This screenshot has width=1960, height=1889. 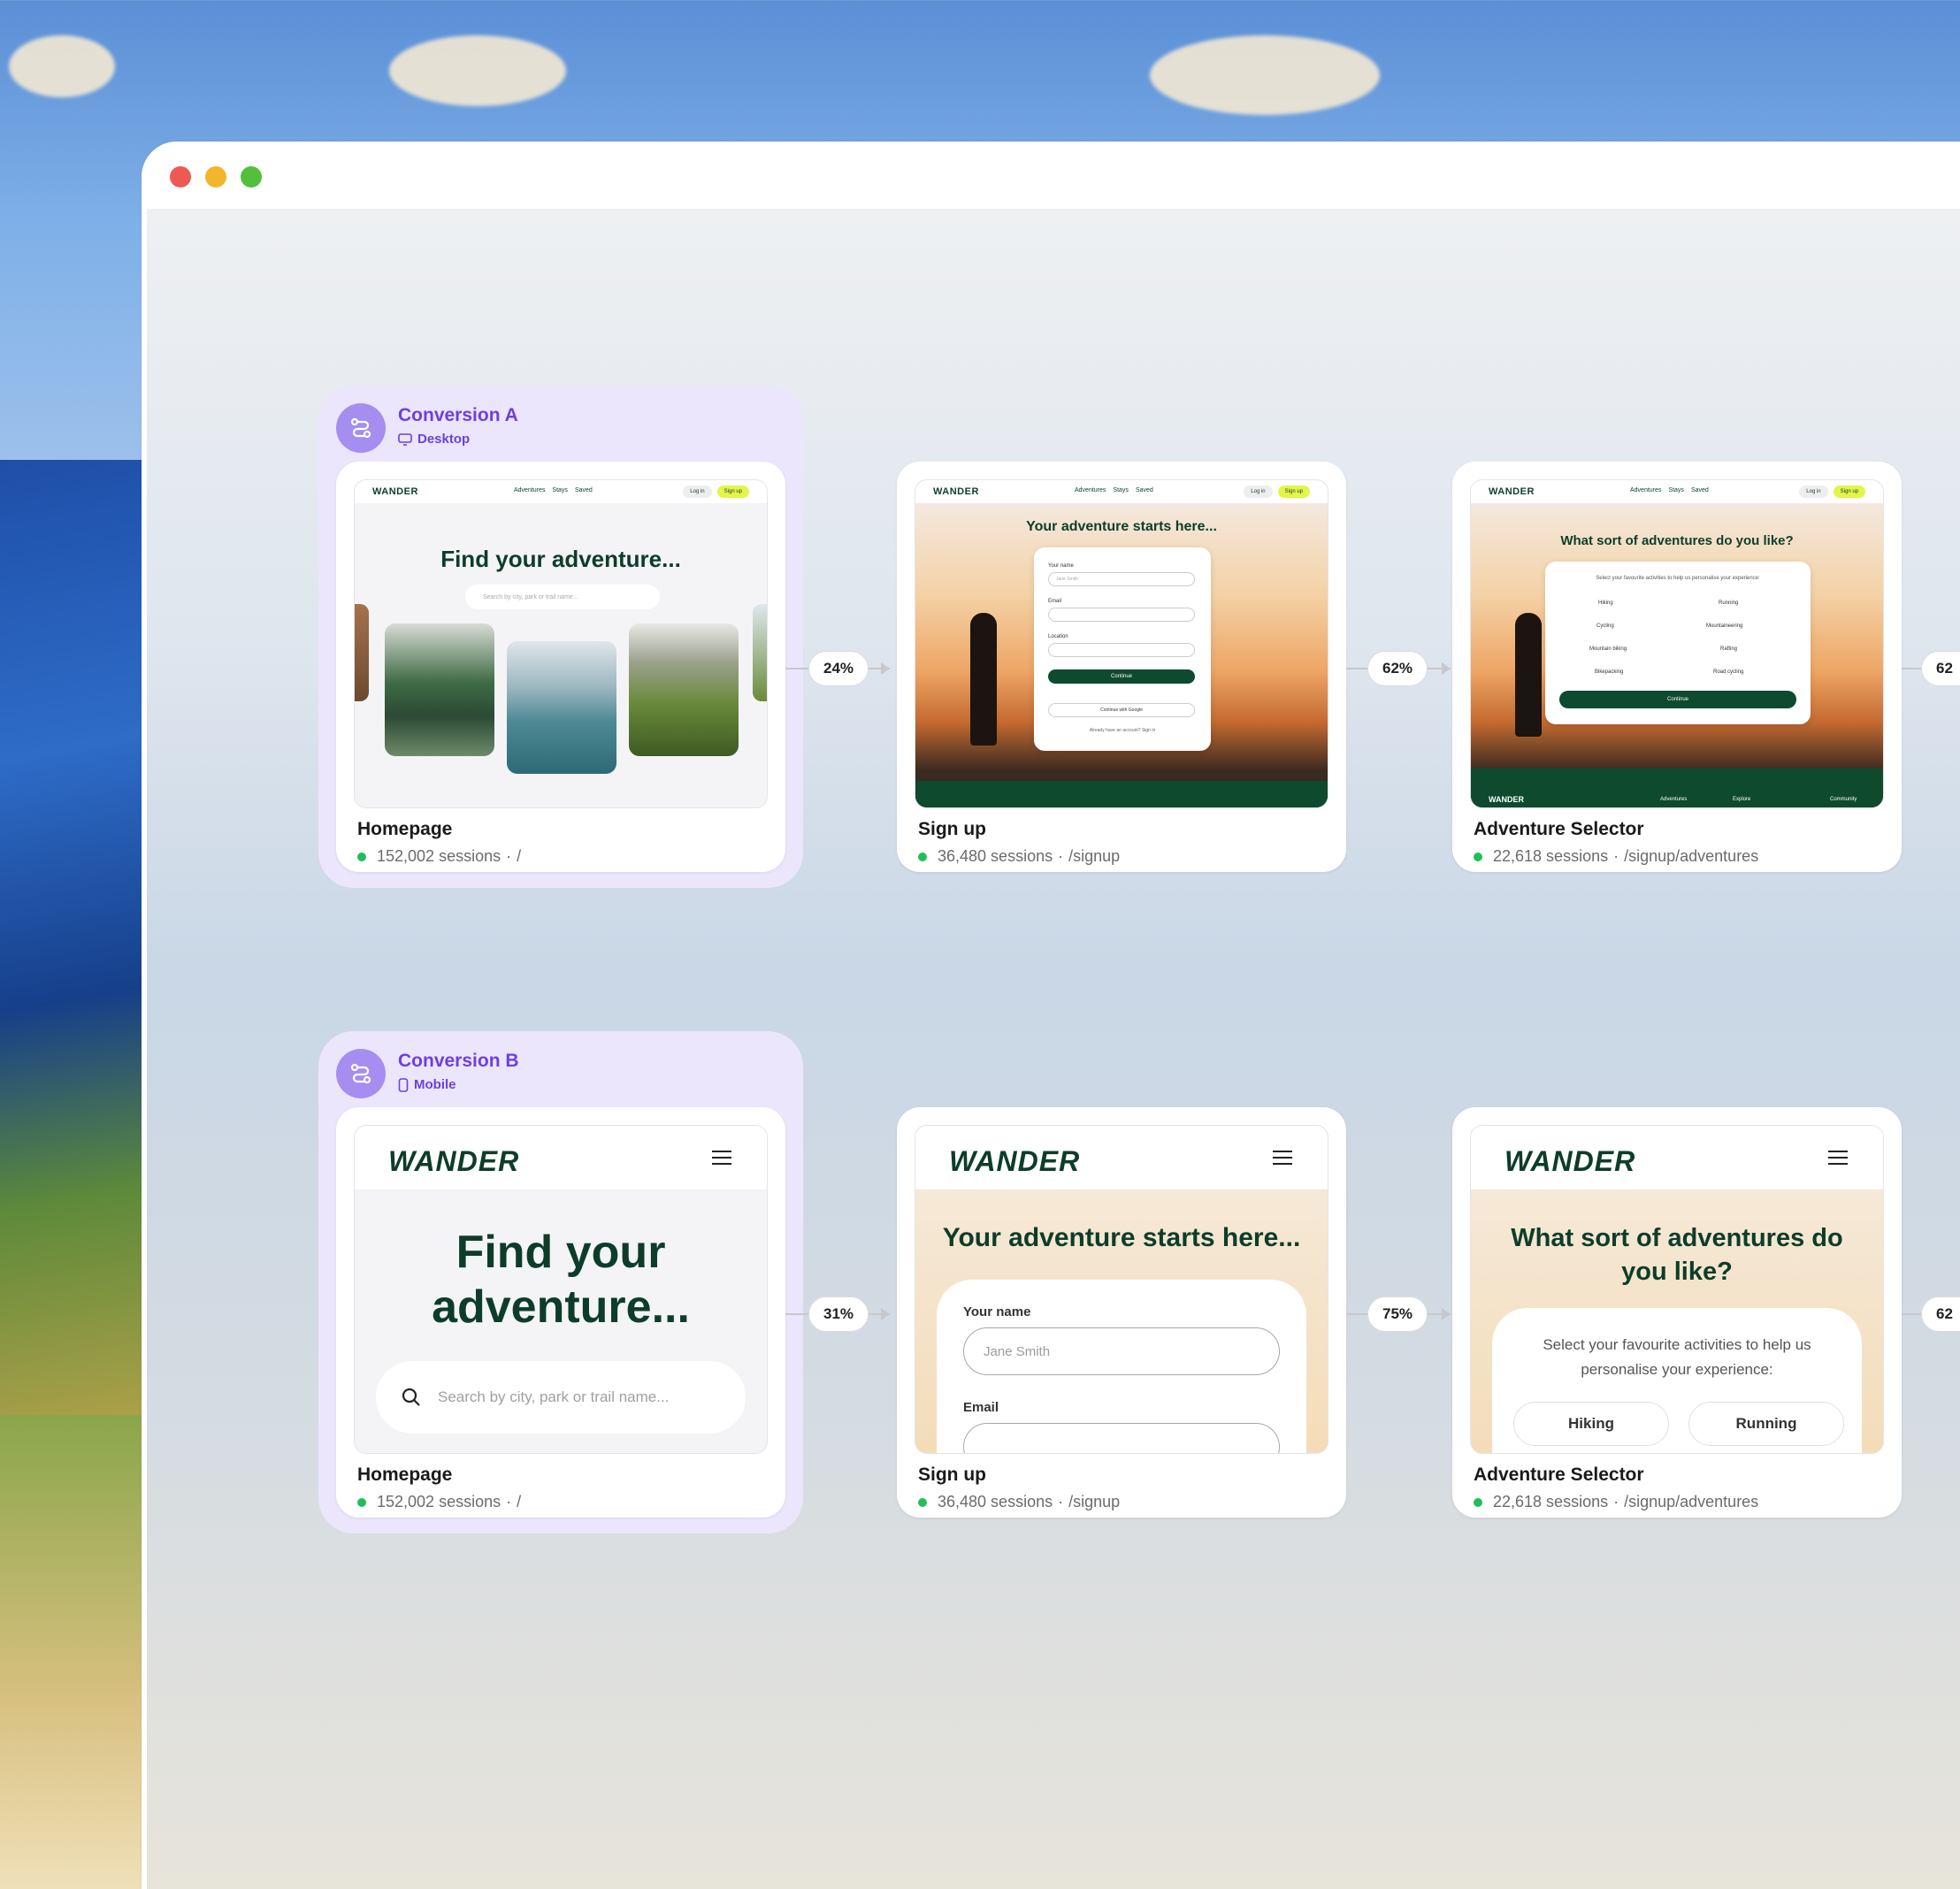 I want to click on page-footer: WANDER Adventures Explore Community, so click(x=1677, y=788).